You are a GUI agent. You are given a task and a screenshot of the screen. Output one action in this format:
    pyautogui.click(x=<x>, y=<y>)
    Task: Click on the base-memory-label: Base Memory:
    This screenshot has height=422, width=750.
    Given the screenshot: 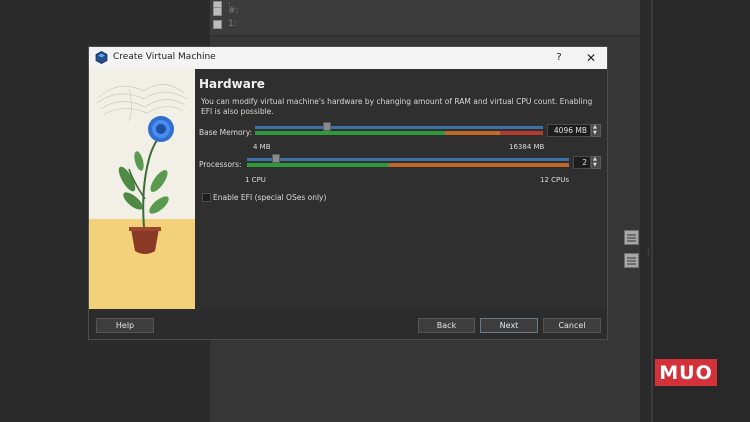 What is the action you would take?
    pyautogui.click(x=226, y=132)
    